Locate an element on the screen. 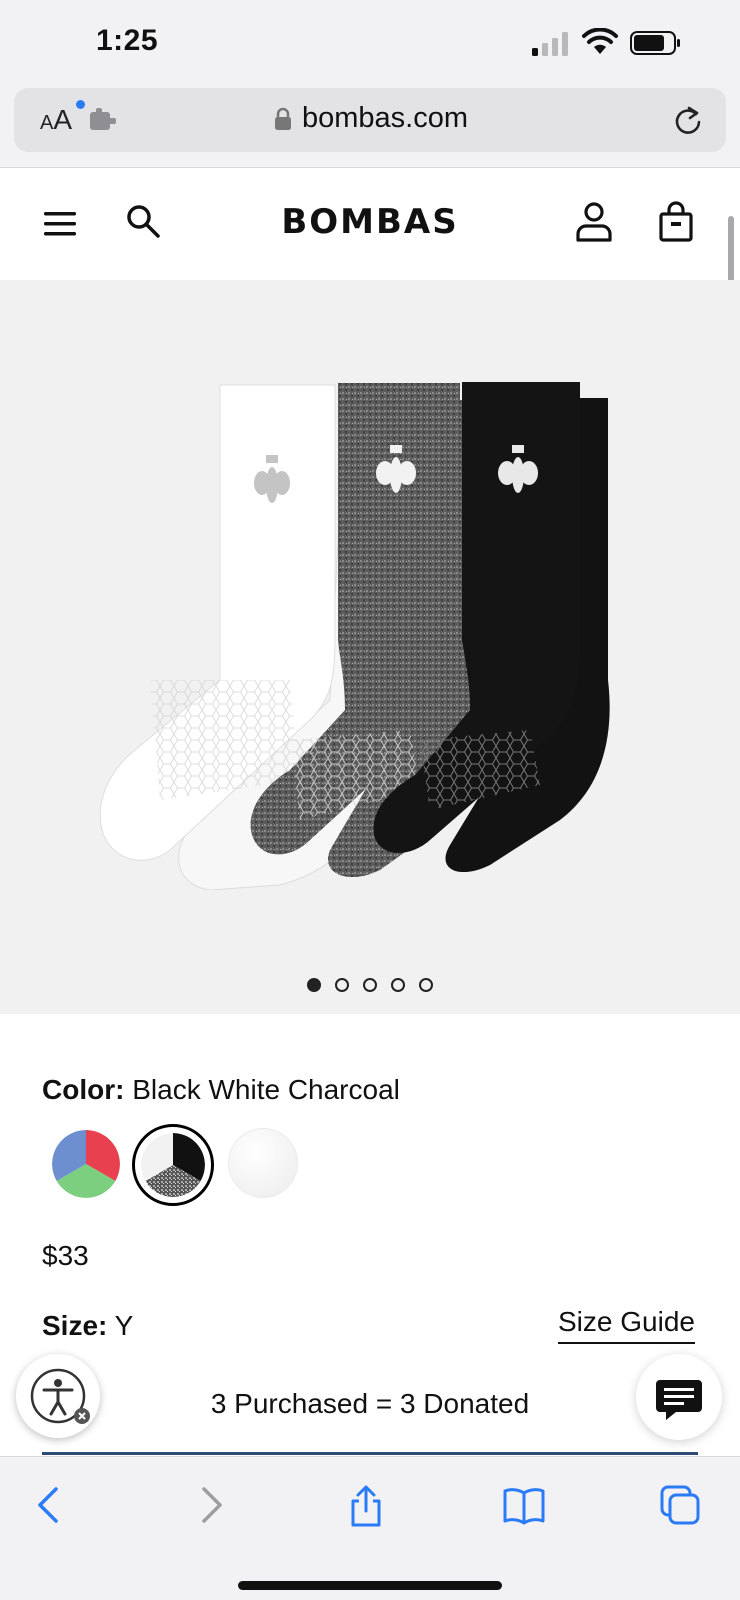  text-size-button: AA is located at coordinates (56, 120).